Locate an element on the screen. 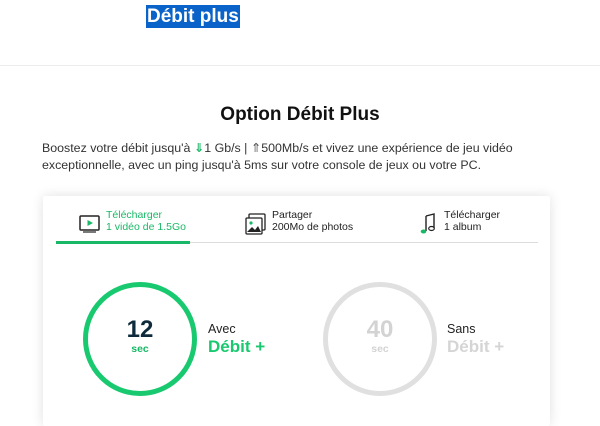 Image resolution: width=600 pixels, height=426 pixels. without-debit-caption: Sans Débit + is located at coordinates (475, 339).